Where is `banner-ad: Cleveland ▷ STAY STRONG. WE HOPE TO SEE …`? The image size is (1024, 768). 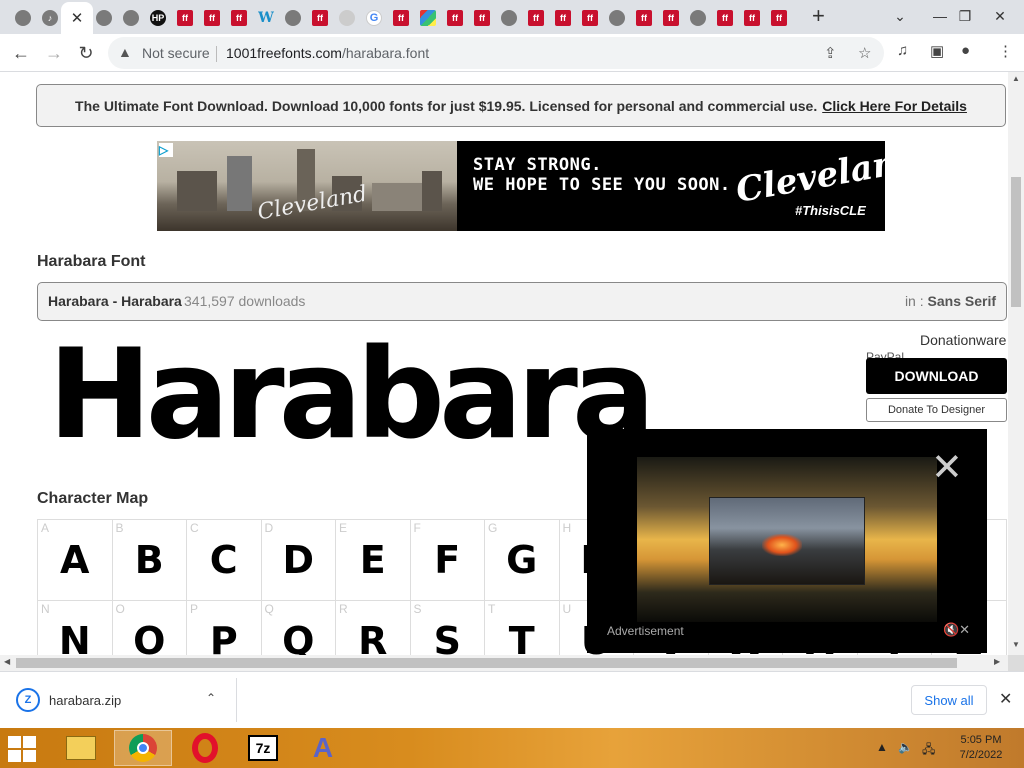
banner-ad: Cleveland ▷ STAY STRONG. WE HOPE TO SEE … is located at coordinates (521, 186).